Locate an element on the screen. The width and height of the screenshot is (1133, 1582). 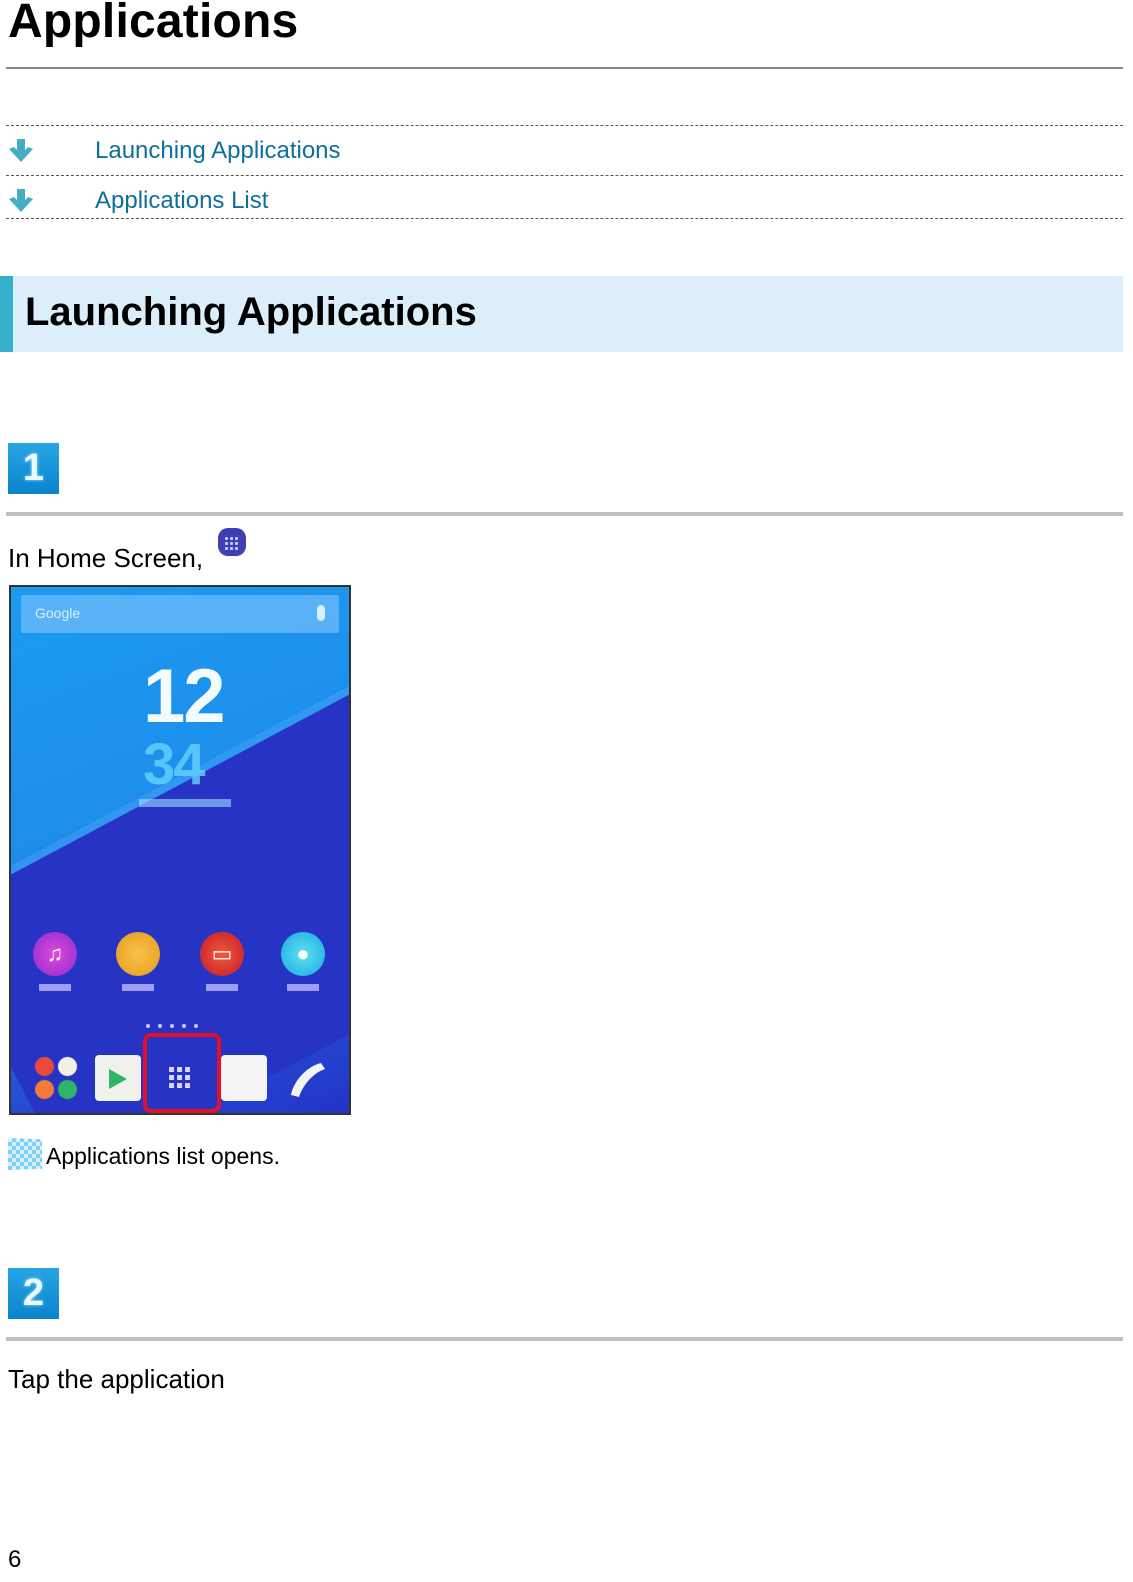
microphone-icon is located at coordinates (321, 613).